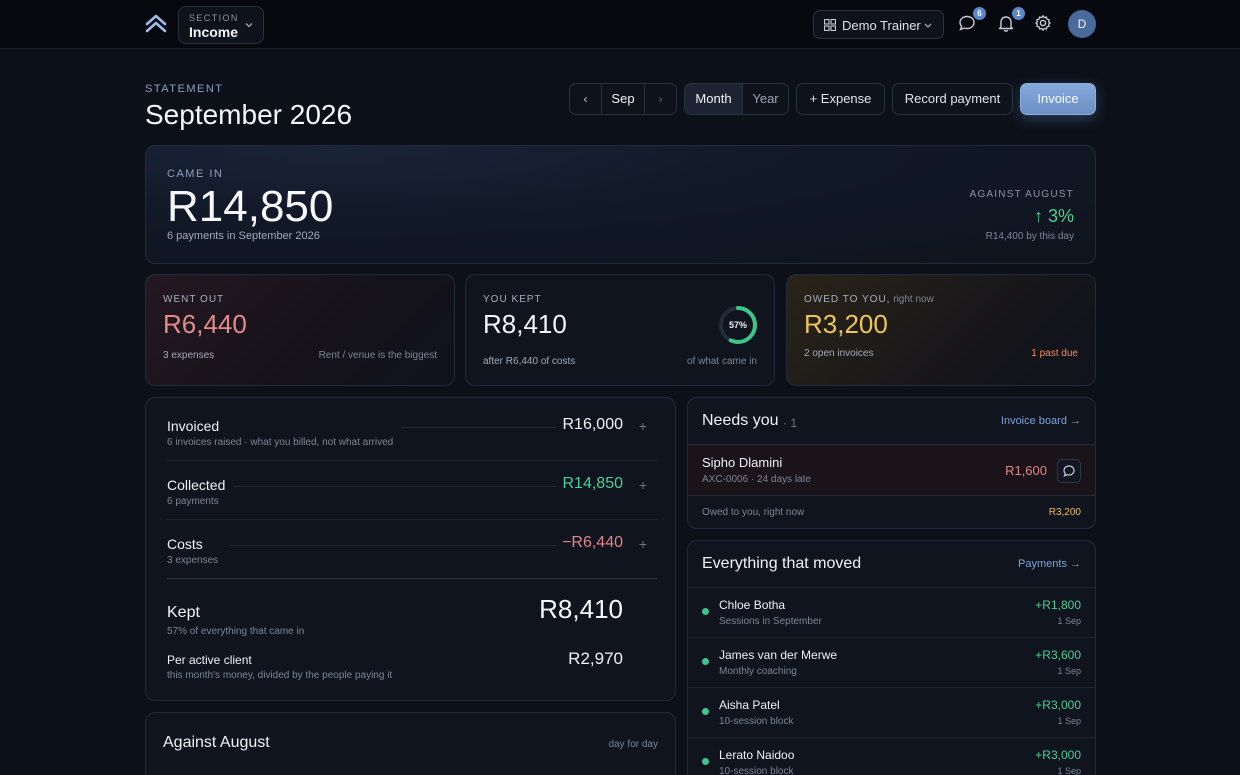 This screenshot has height=775, width=1240. I want to click on owed-kicker: OWED TO YOU, right now, so click(869, 299).